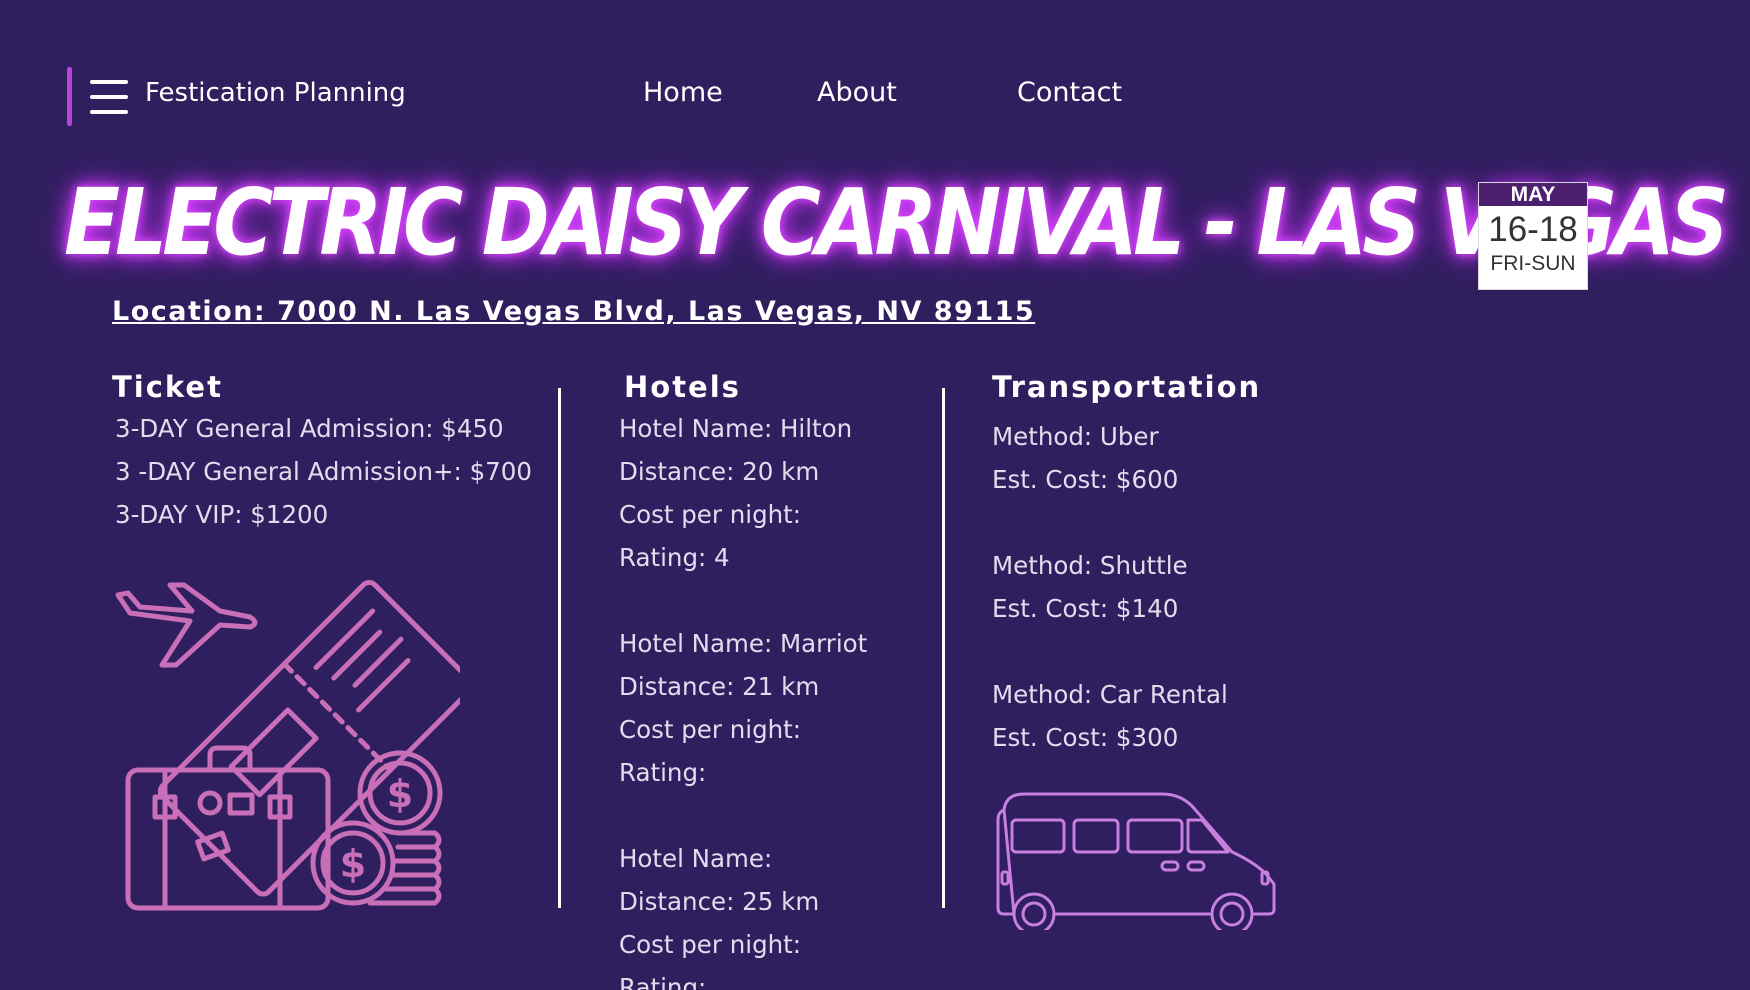  Describe the element at coordinates (1127, 387) in the screenshot. I see `transportation-heading: Transportation` at that location.